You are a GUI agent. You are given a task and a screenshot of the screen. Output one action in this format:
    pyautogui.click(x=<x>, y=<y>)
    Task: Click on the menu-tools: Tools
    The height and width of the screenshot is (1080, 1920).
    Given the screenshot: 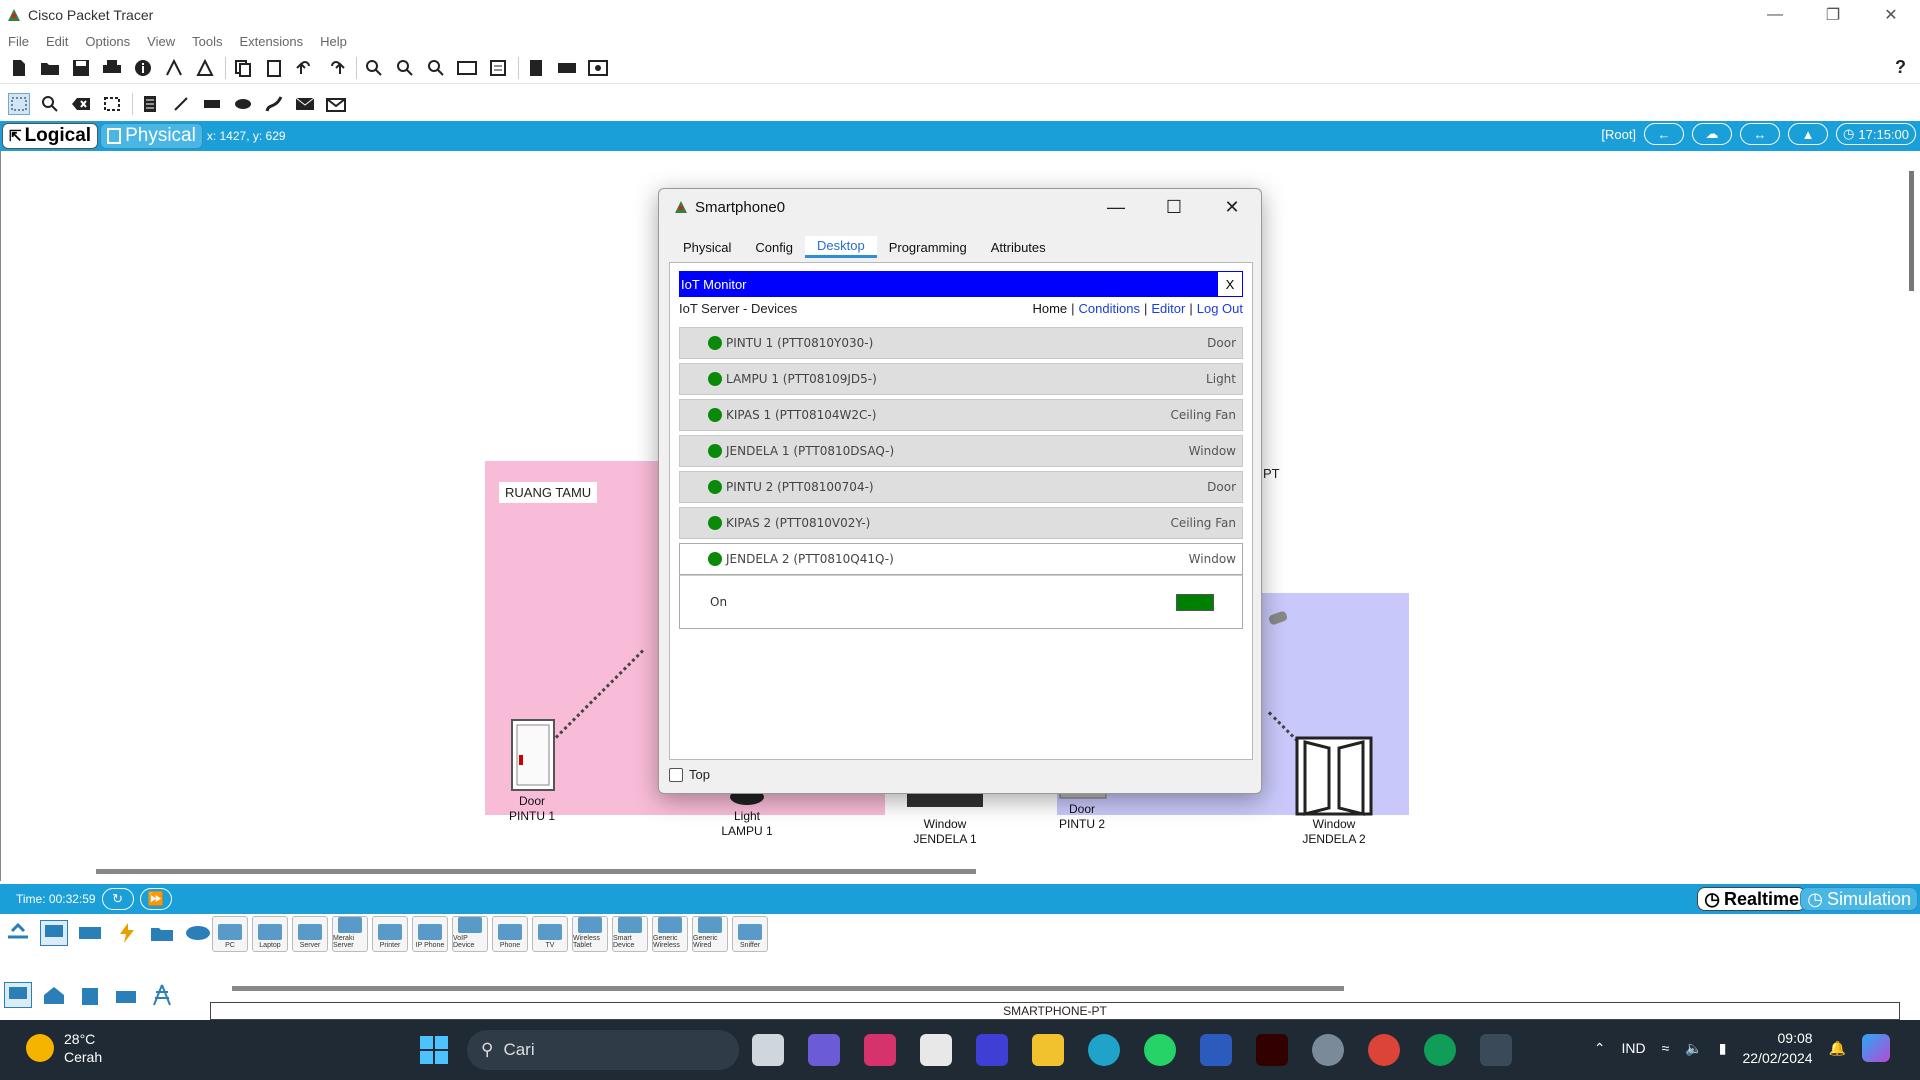 What is the action you would take?
    pyautogui.click(x=207, y=41)
    